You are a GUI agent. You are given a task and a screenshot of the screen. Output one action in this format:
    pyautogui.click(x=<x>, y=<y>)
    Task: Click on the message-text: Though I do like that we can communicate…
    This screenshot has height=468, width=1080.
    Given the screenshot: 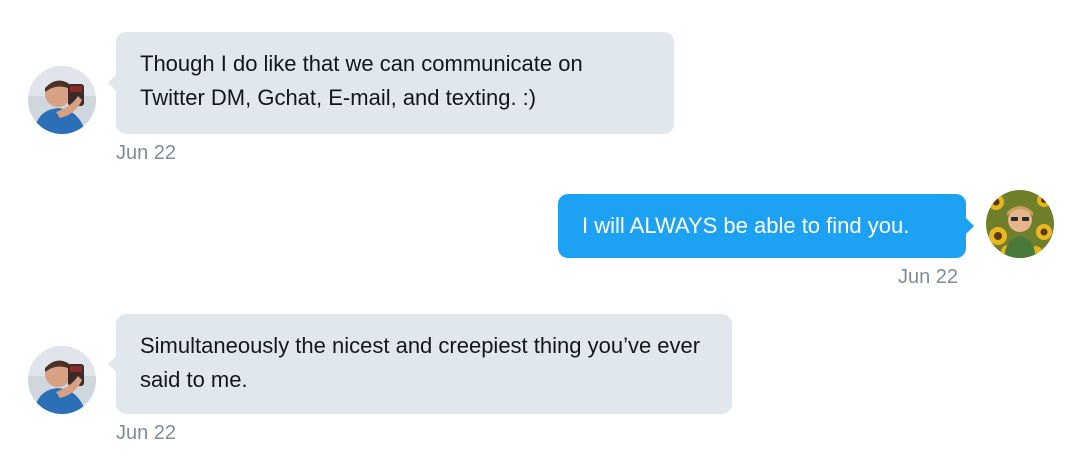 What is the action you would take?
    pyautogui.click(x=361, y=80)
    